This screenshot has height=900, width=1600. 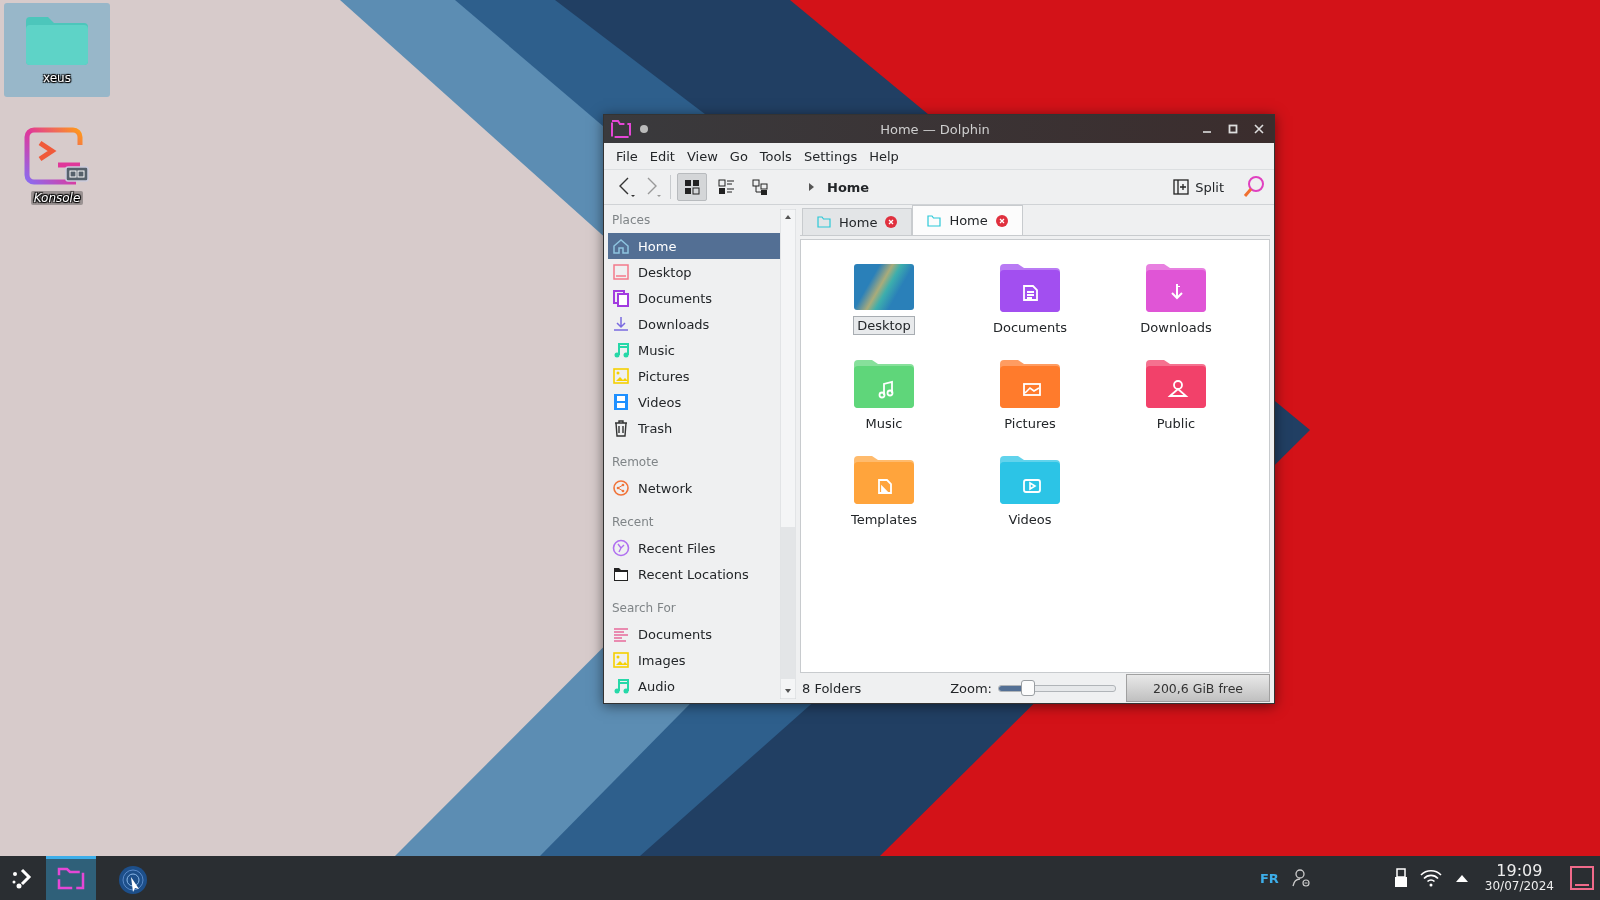 I want to click on menu-item: Edit, so click(x=662, y=156).